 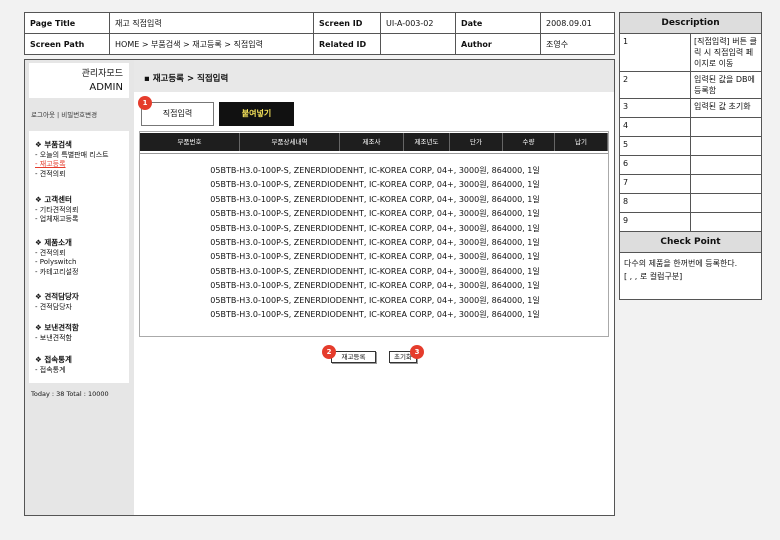 What do you see at coordinates (655, 184) in the screenshot?
I see `desc-num: 7` at bounding box center [655, 184].